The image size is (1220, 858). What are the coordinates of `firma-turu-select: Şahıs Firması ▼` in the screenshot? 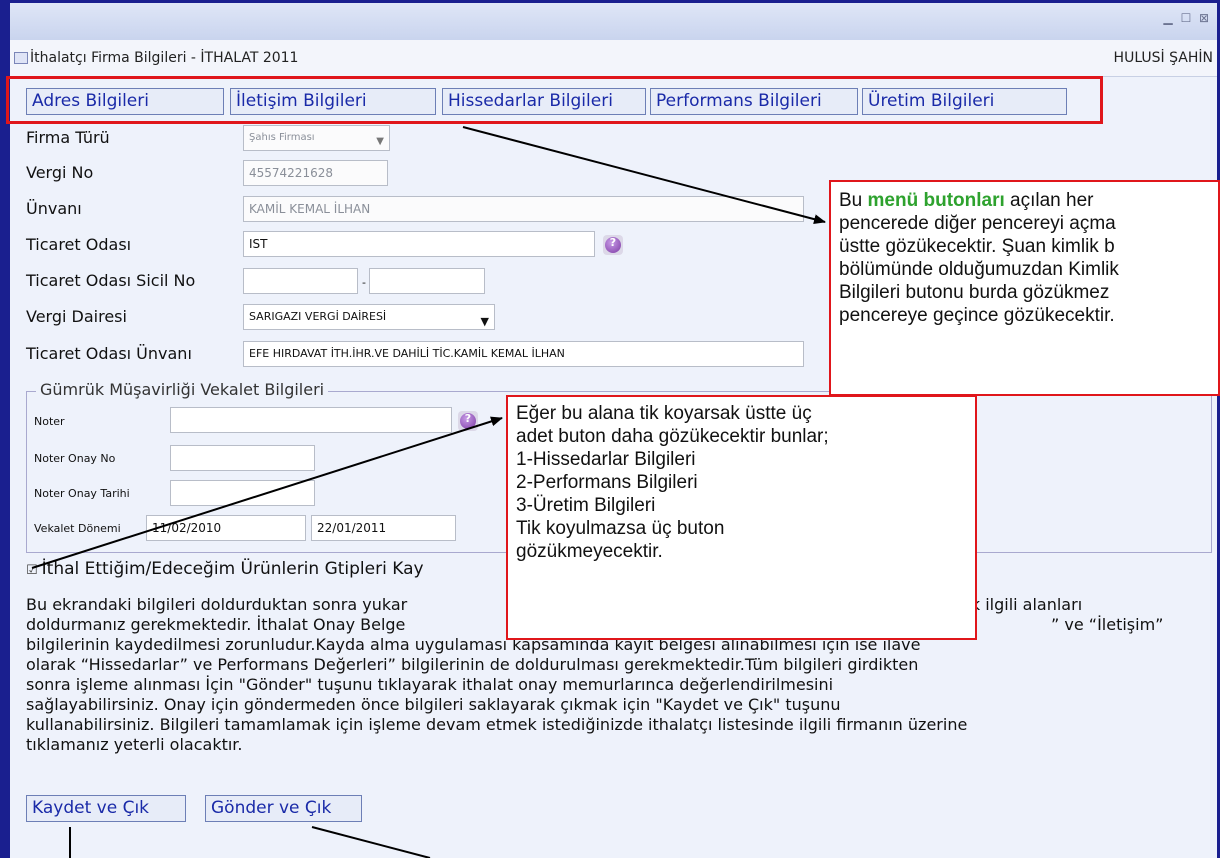 It's located at (316, 138).